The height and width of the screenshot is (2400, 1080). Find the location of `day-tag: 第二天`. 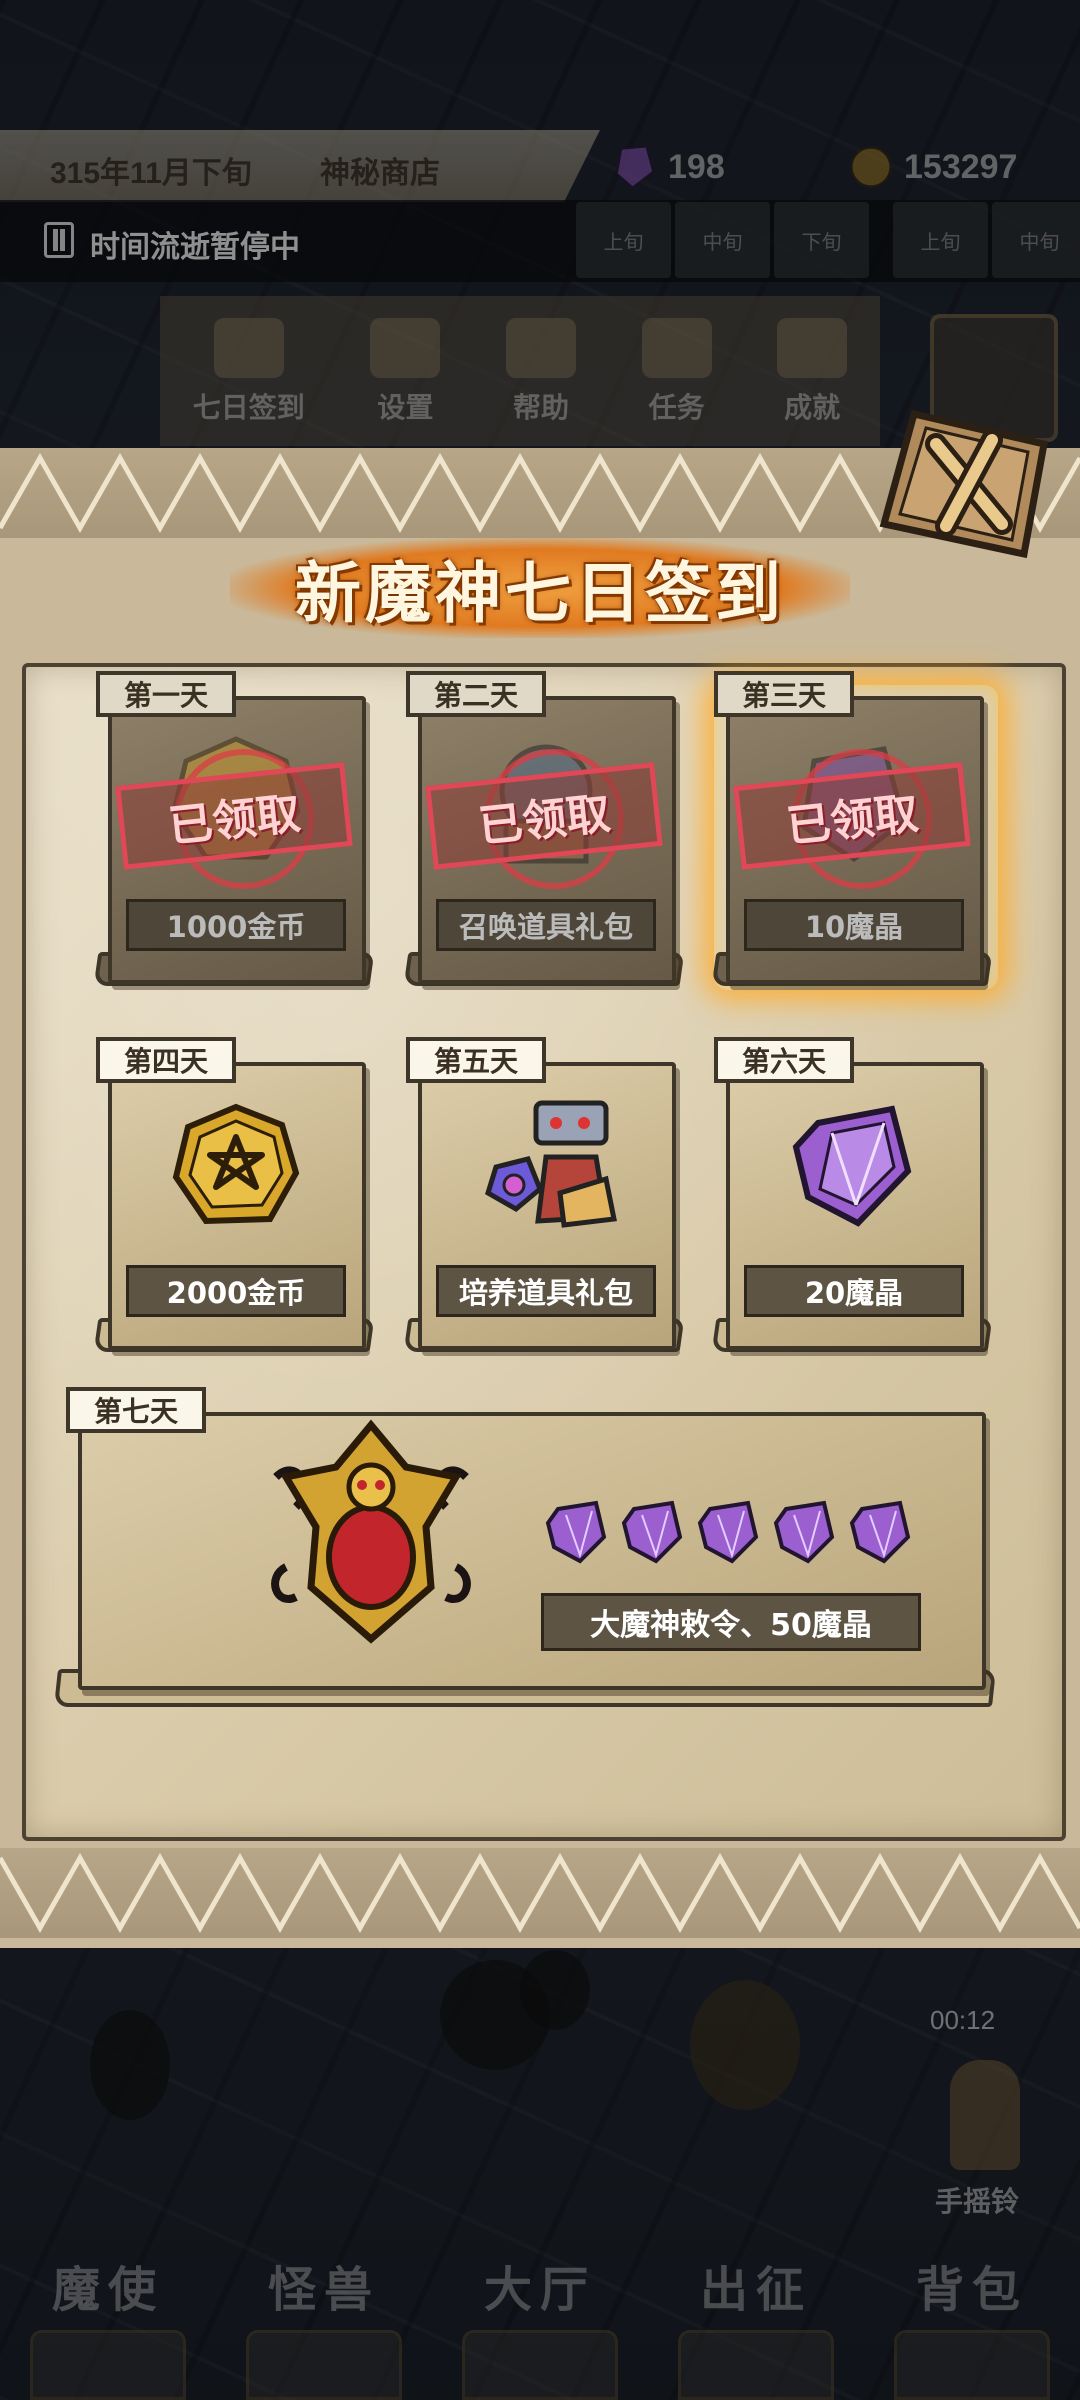

day-tag: 第二天 is located at coordinates (476, 694).